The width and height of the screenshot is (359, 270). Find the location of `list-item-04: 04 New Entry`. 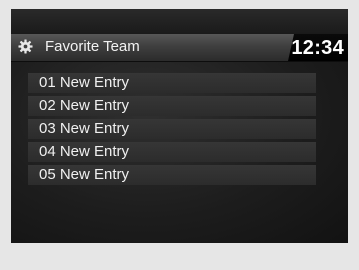

list-item-04: 04 New Entry is located at coordinates (172, 152).